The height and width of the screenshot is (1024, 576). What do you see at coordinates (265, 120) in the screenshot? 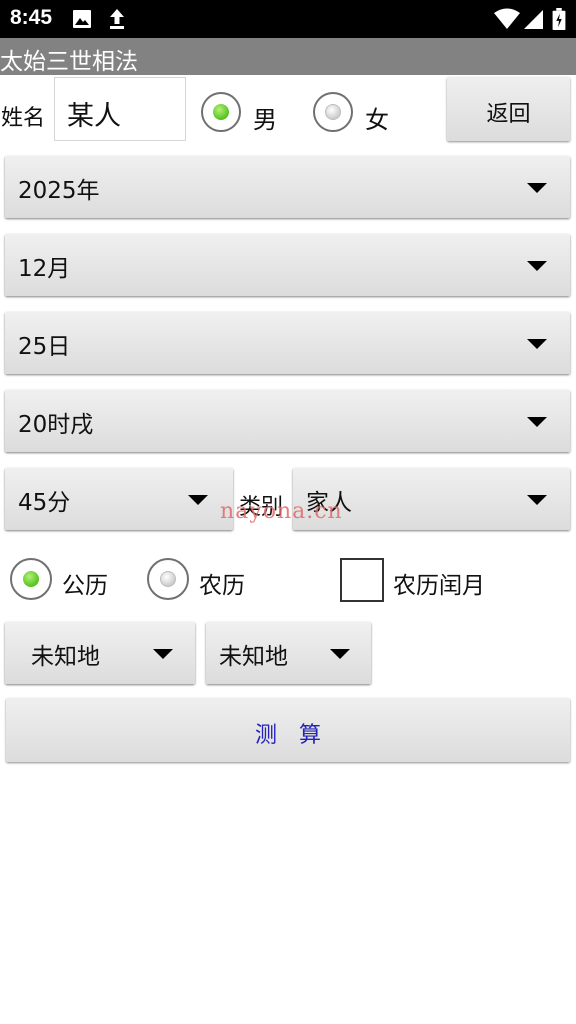
I see `male-label: 男` at bounding box center [265, 120].